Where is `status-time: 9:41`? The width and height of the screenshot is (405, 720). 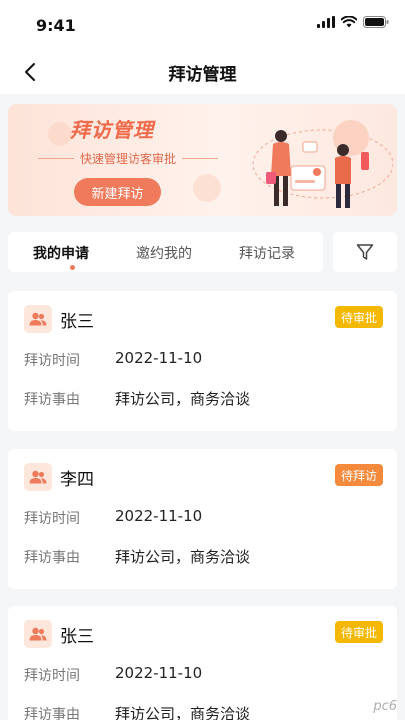
status-time: 9:41 is located at coordinates (56, 25).